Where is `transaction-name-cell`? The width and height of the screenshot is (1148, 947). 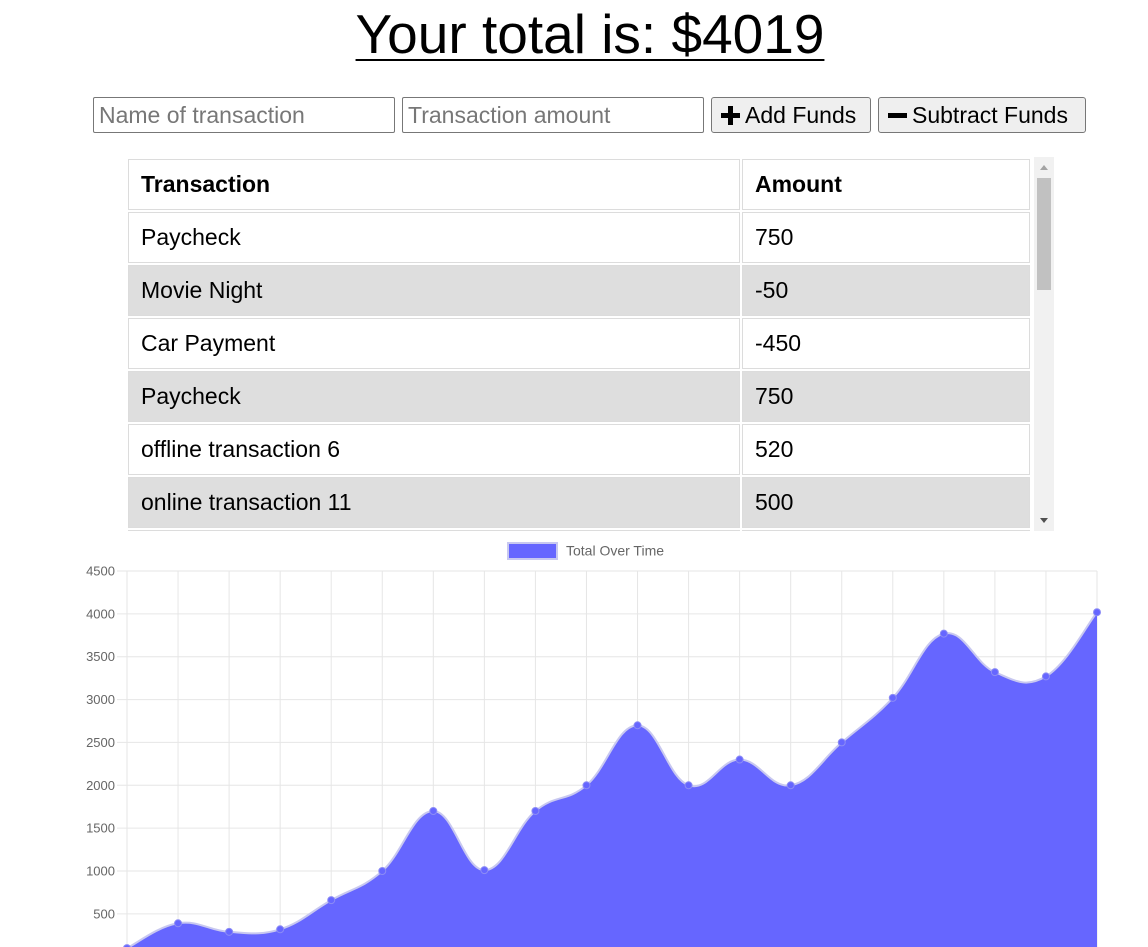
transaction-name-cell is located at coordinates (434, 530).